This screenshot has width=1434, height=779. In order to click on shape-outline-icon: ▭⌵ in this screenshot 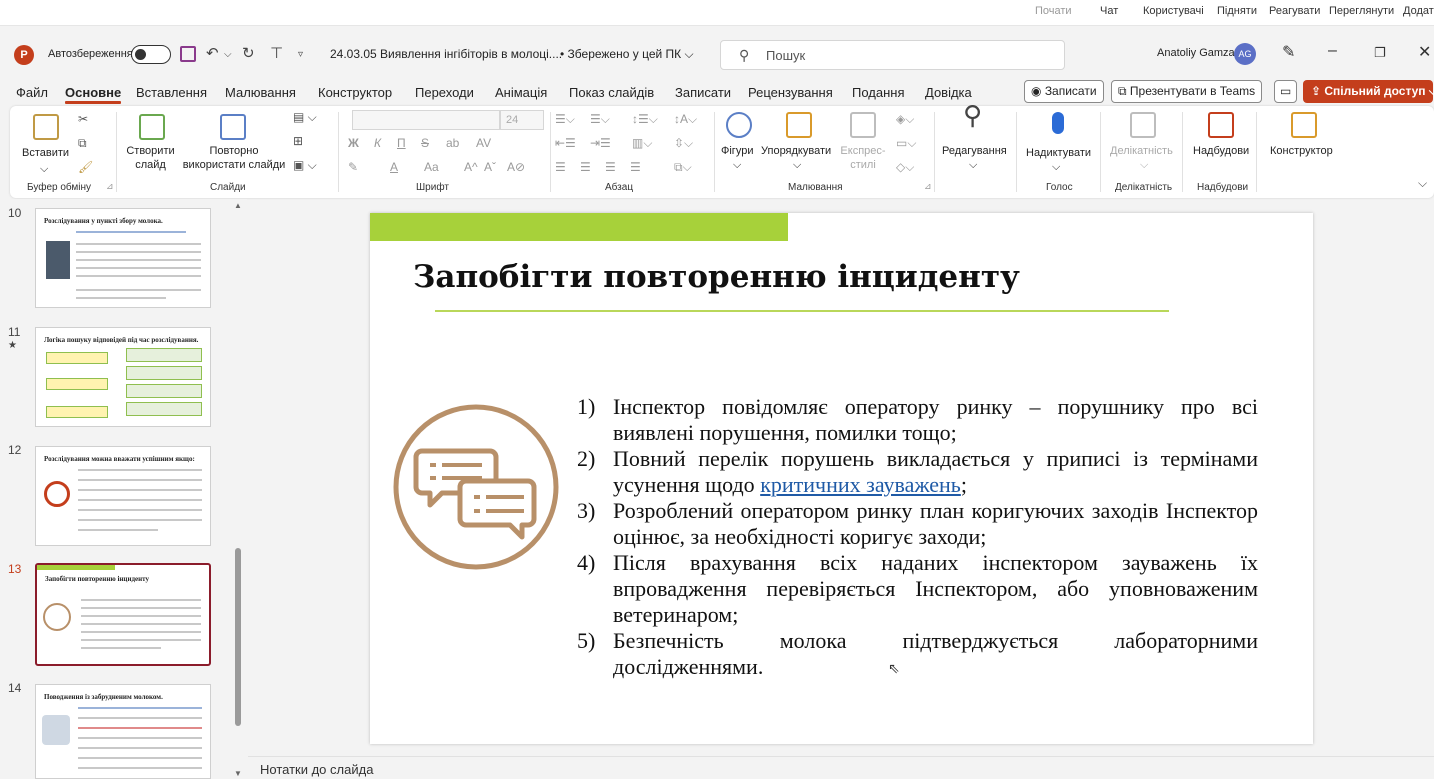, I will do `click(906, 143)`.